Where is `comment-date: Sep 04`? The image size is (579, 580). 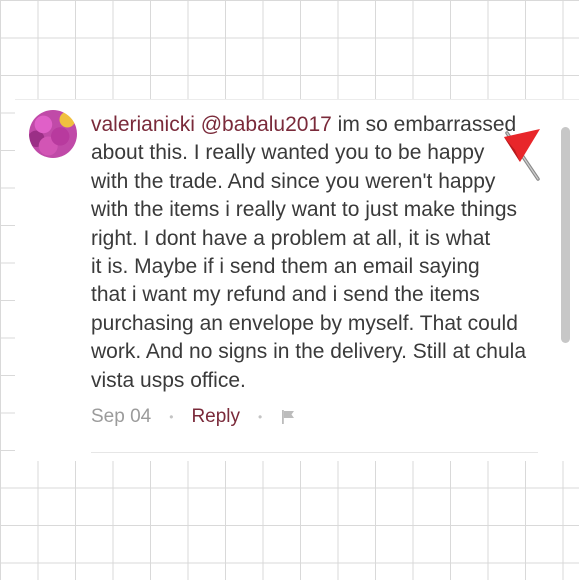
comment-date: Sep 04 is located at coordinates (121, 416).